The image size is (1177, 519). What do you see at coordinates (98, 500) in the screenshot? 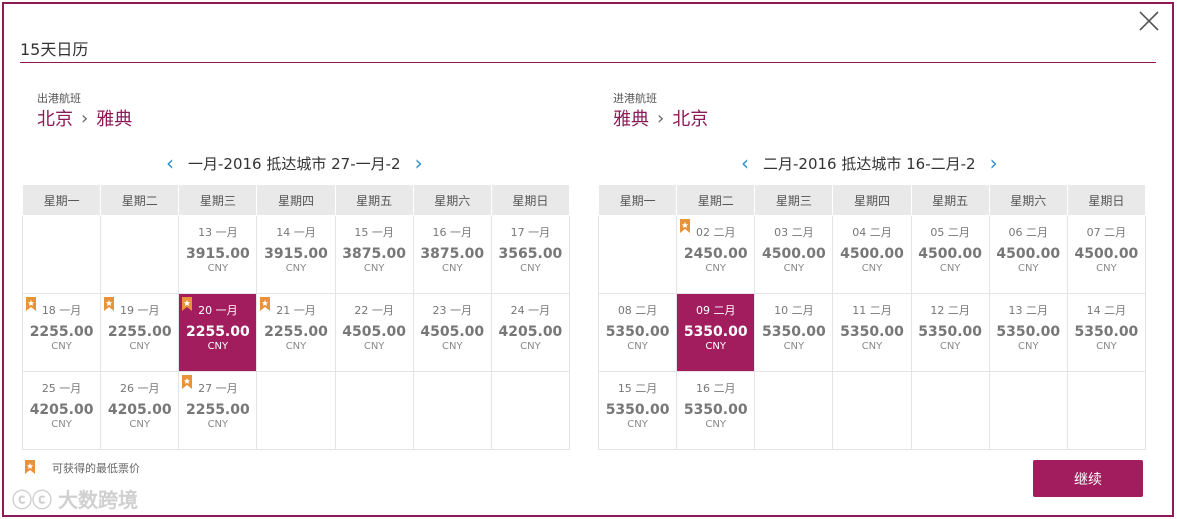
I see `watermark-text: 大数跨境` at bounding box center [98, 500].